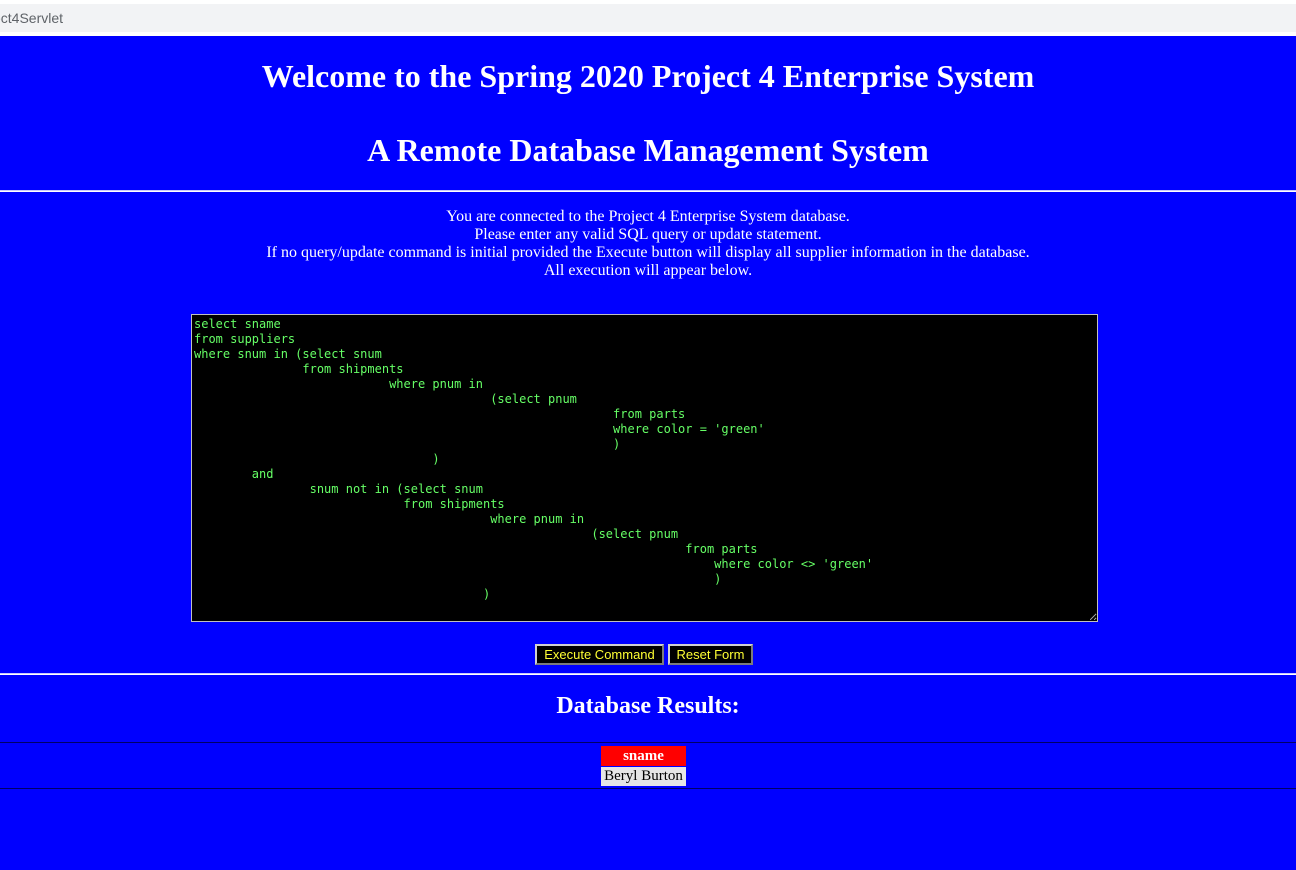 This screenshot has width=1296, height=870. Describe the element at coordinates (648, 18) in the screenshot. I see `address-bar: ect4Servlet` at that location.